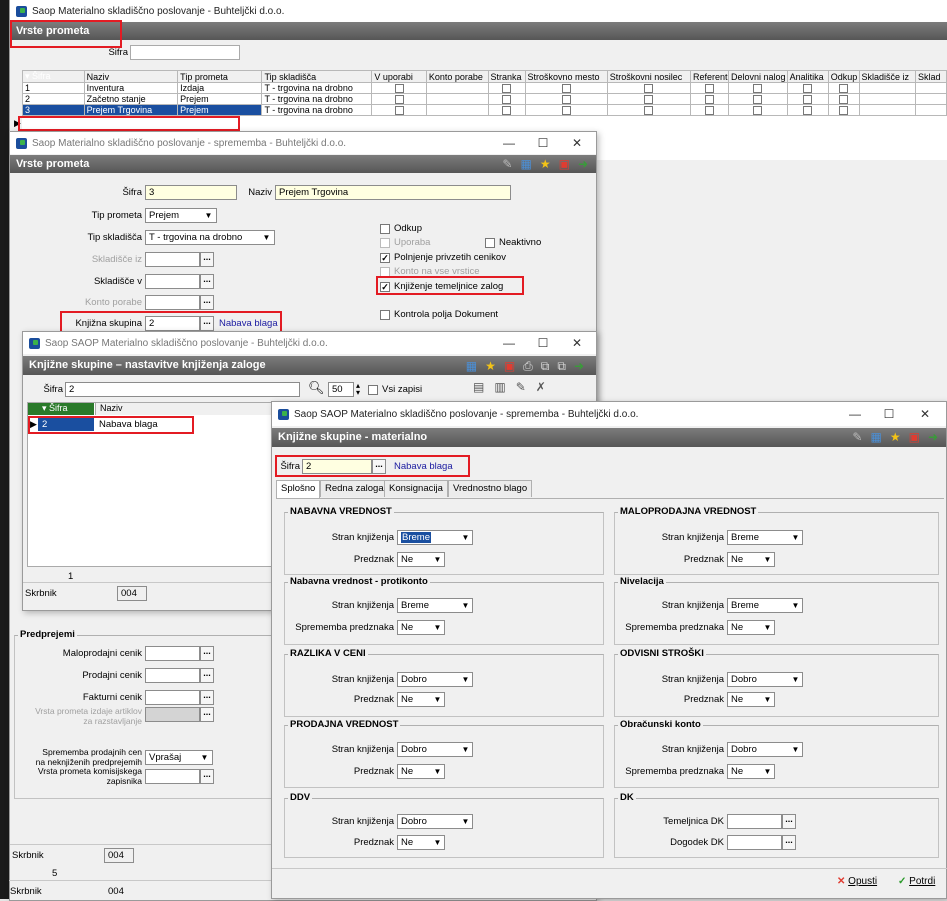  I want to click on edit-record-icon: ▥, so click(499, 387).